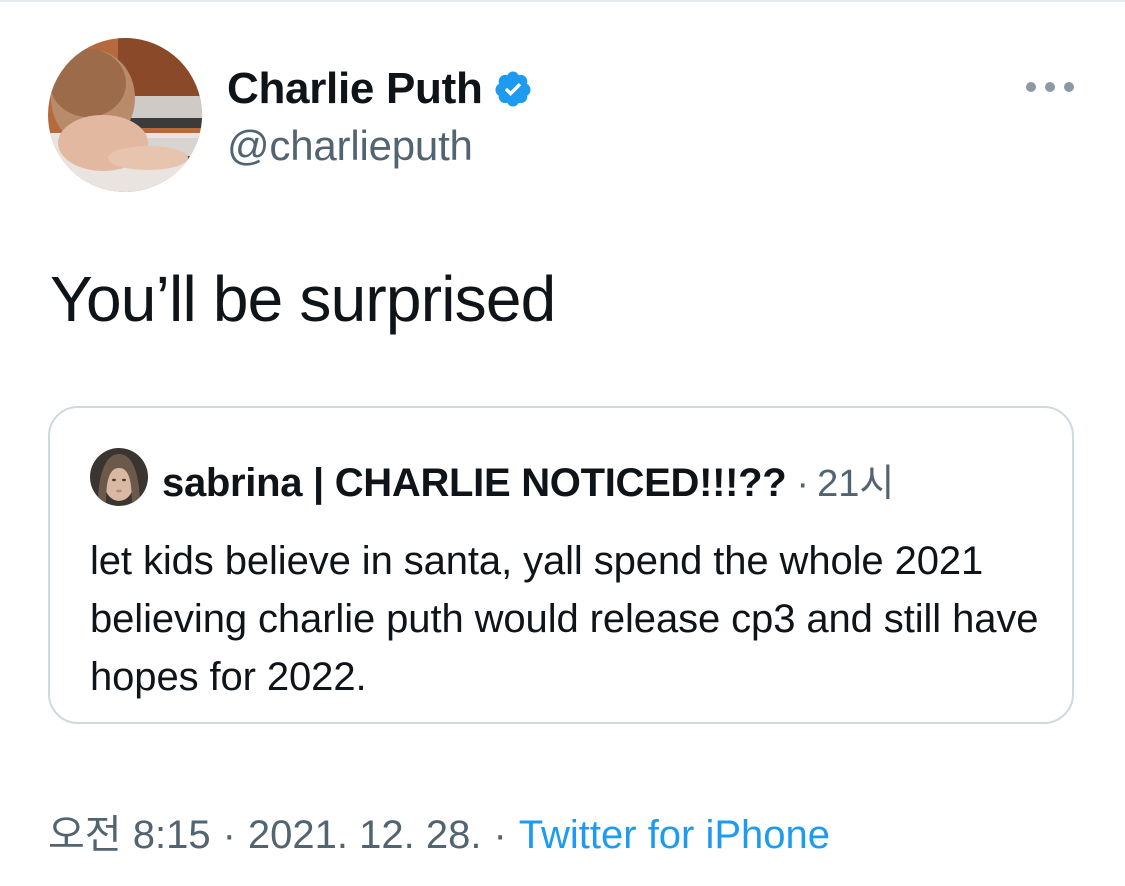 This screenshot has height=886, width=1125. I want to click on author-info: Charlie Puth @charlieputh, so click(380, 116).